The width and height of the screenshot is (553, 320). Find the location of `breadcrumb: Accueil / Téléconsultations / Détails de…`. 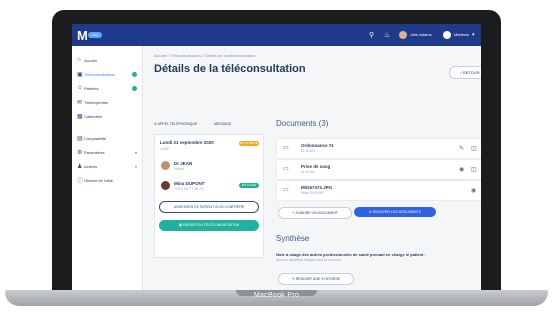

breadcrumb: Accueil / Téléconsultations / Détails de… is located at coordinates (205, 55).